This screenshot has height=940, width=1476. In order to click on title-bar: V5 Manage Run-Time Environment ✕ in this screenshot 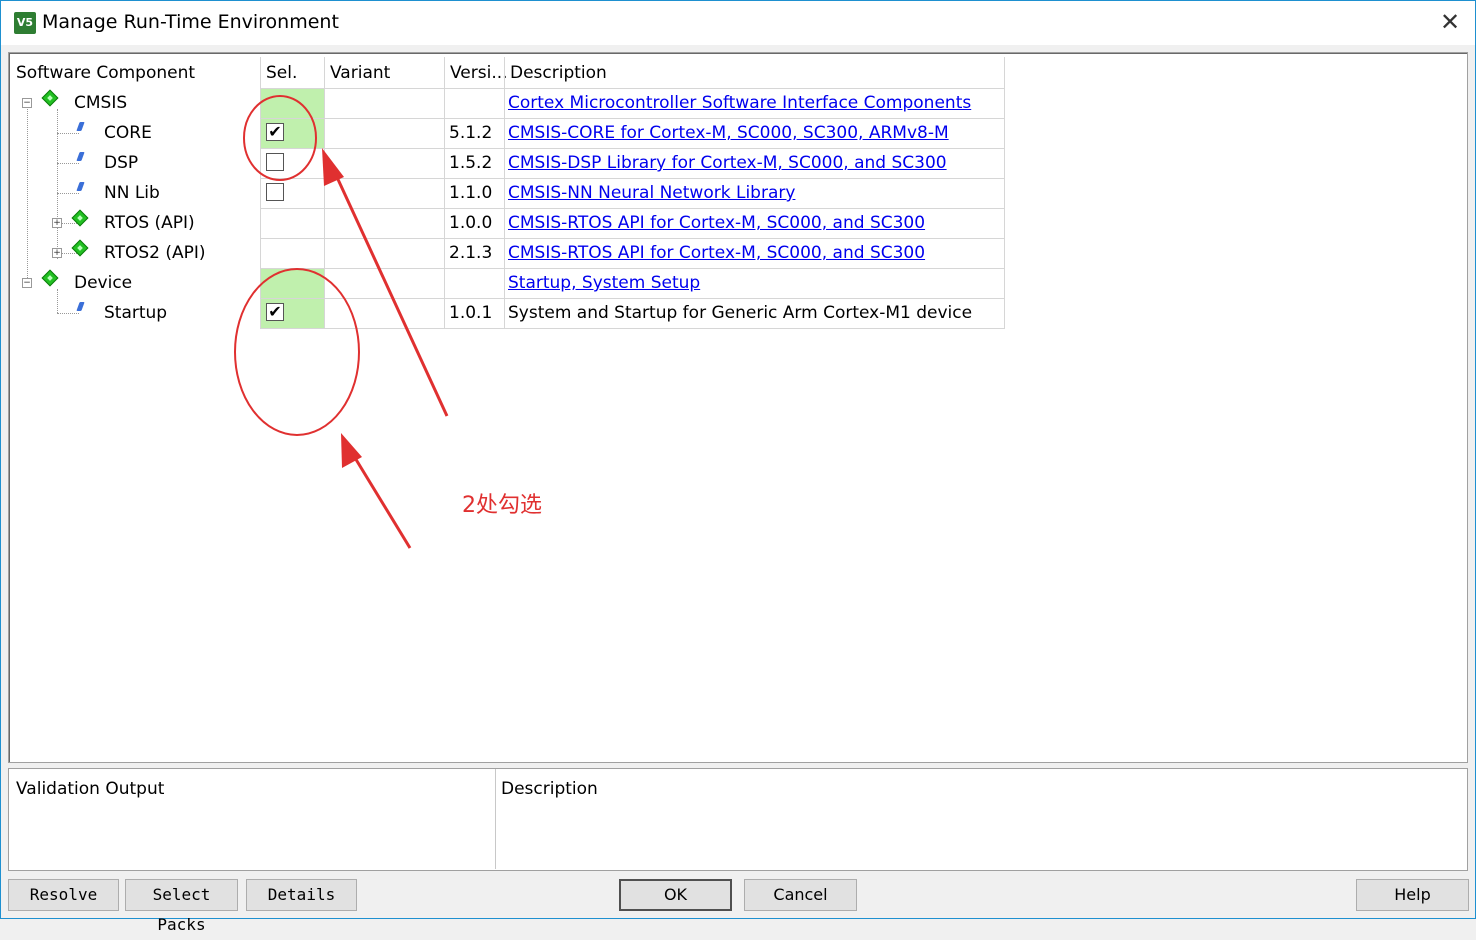, I will do `click(738, 23)`.